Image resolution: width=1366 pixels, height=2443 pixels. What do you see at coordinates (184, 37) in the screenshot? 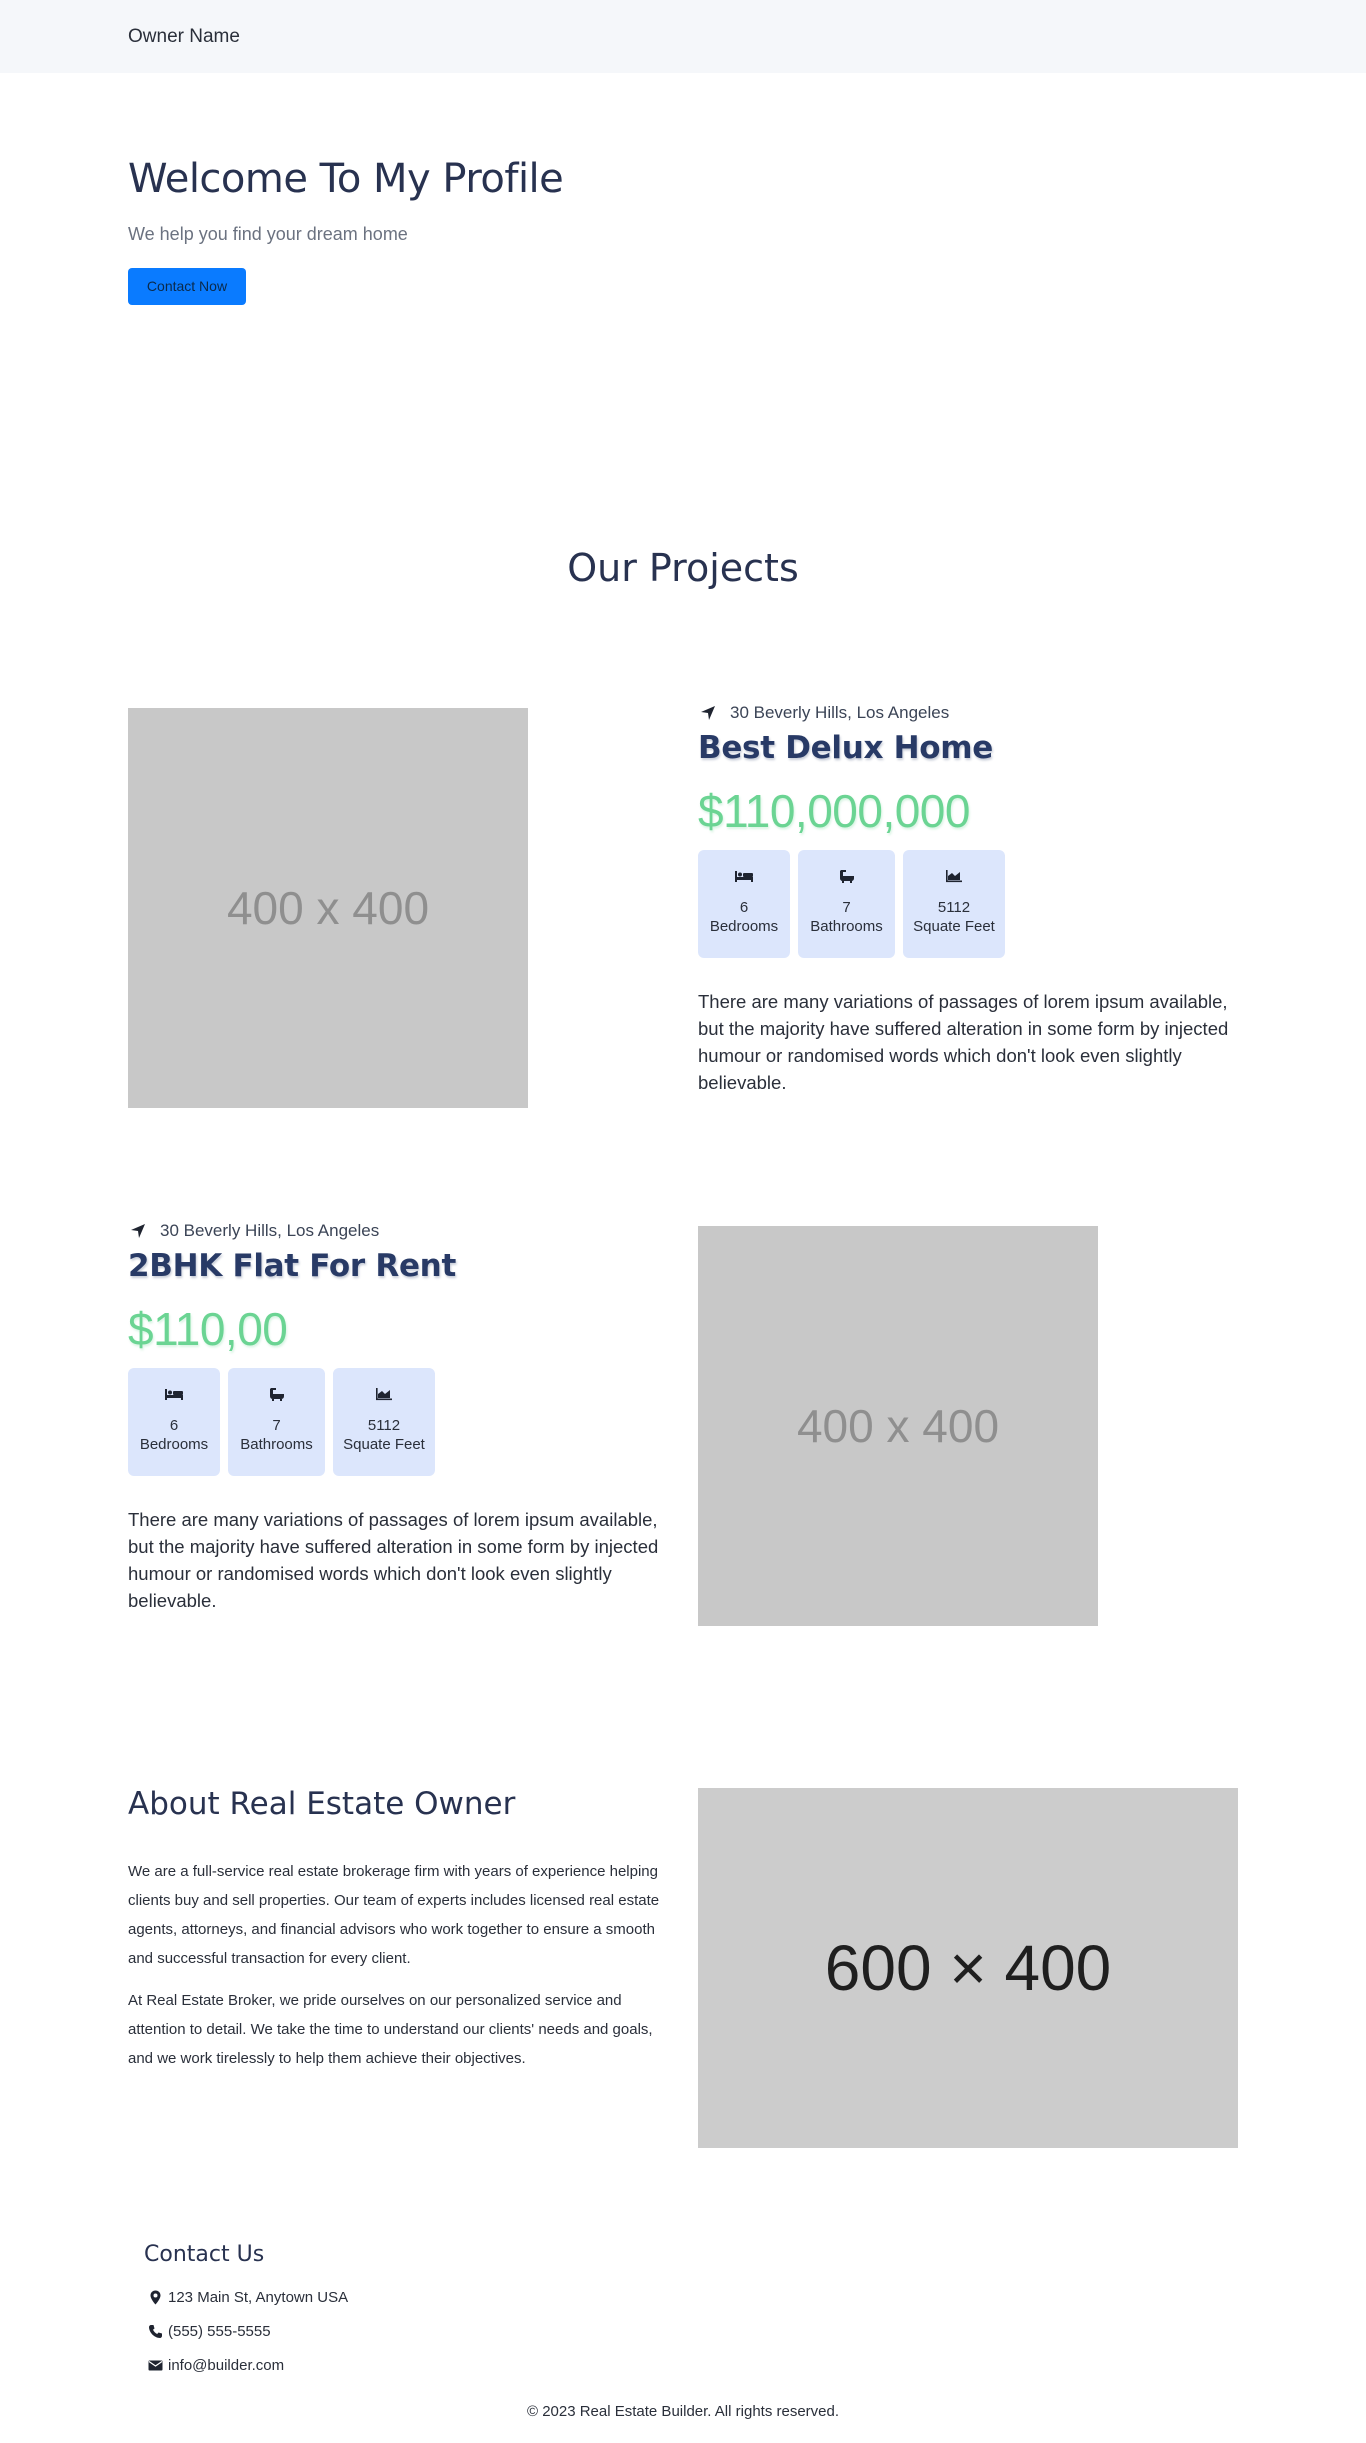
I see `brand-link: Owner Name` at bounding box center [184, 37].